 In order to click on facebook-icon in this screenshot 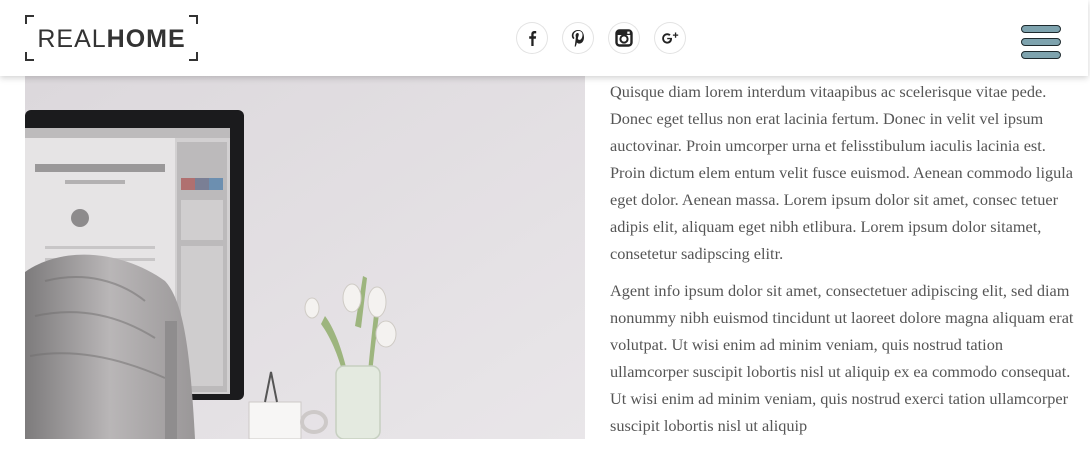, I will do `click(532, 38)`.